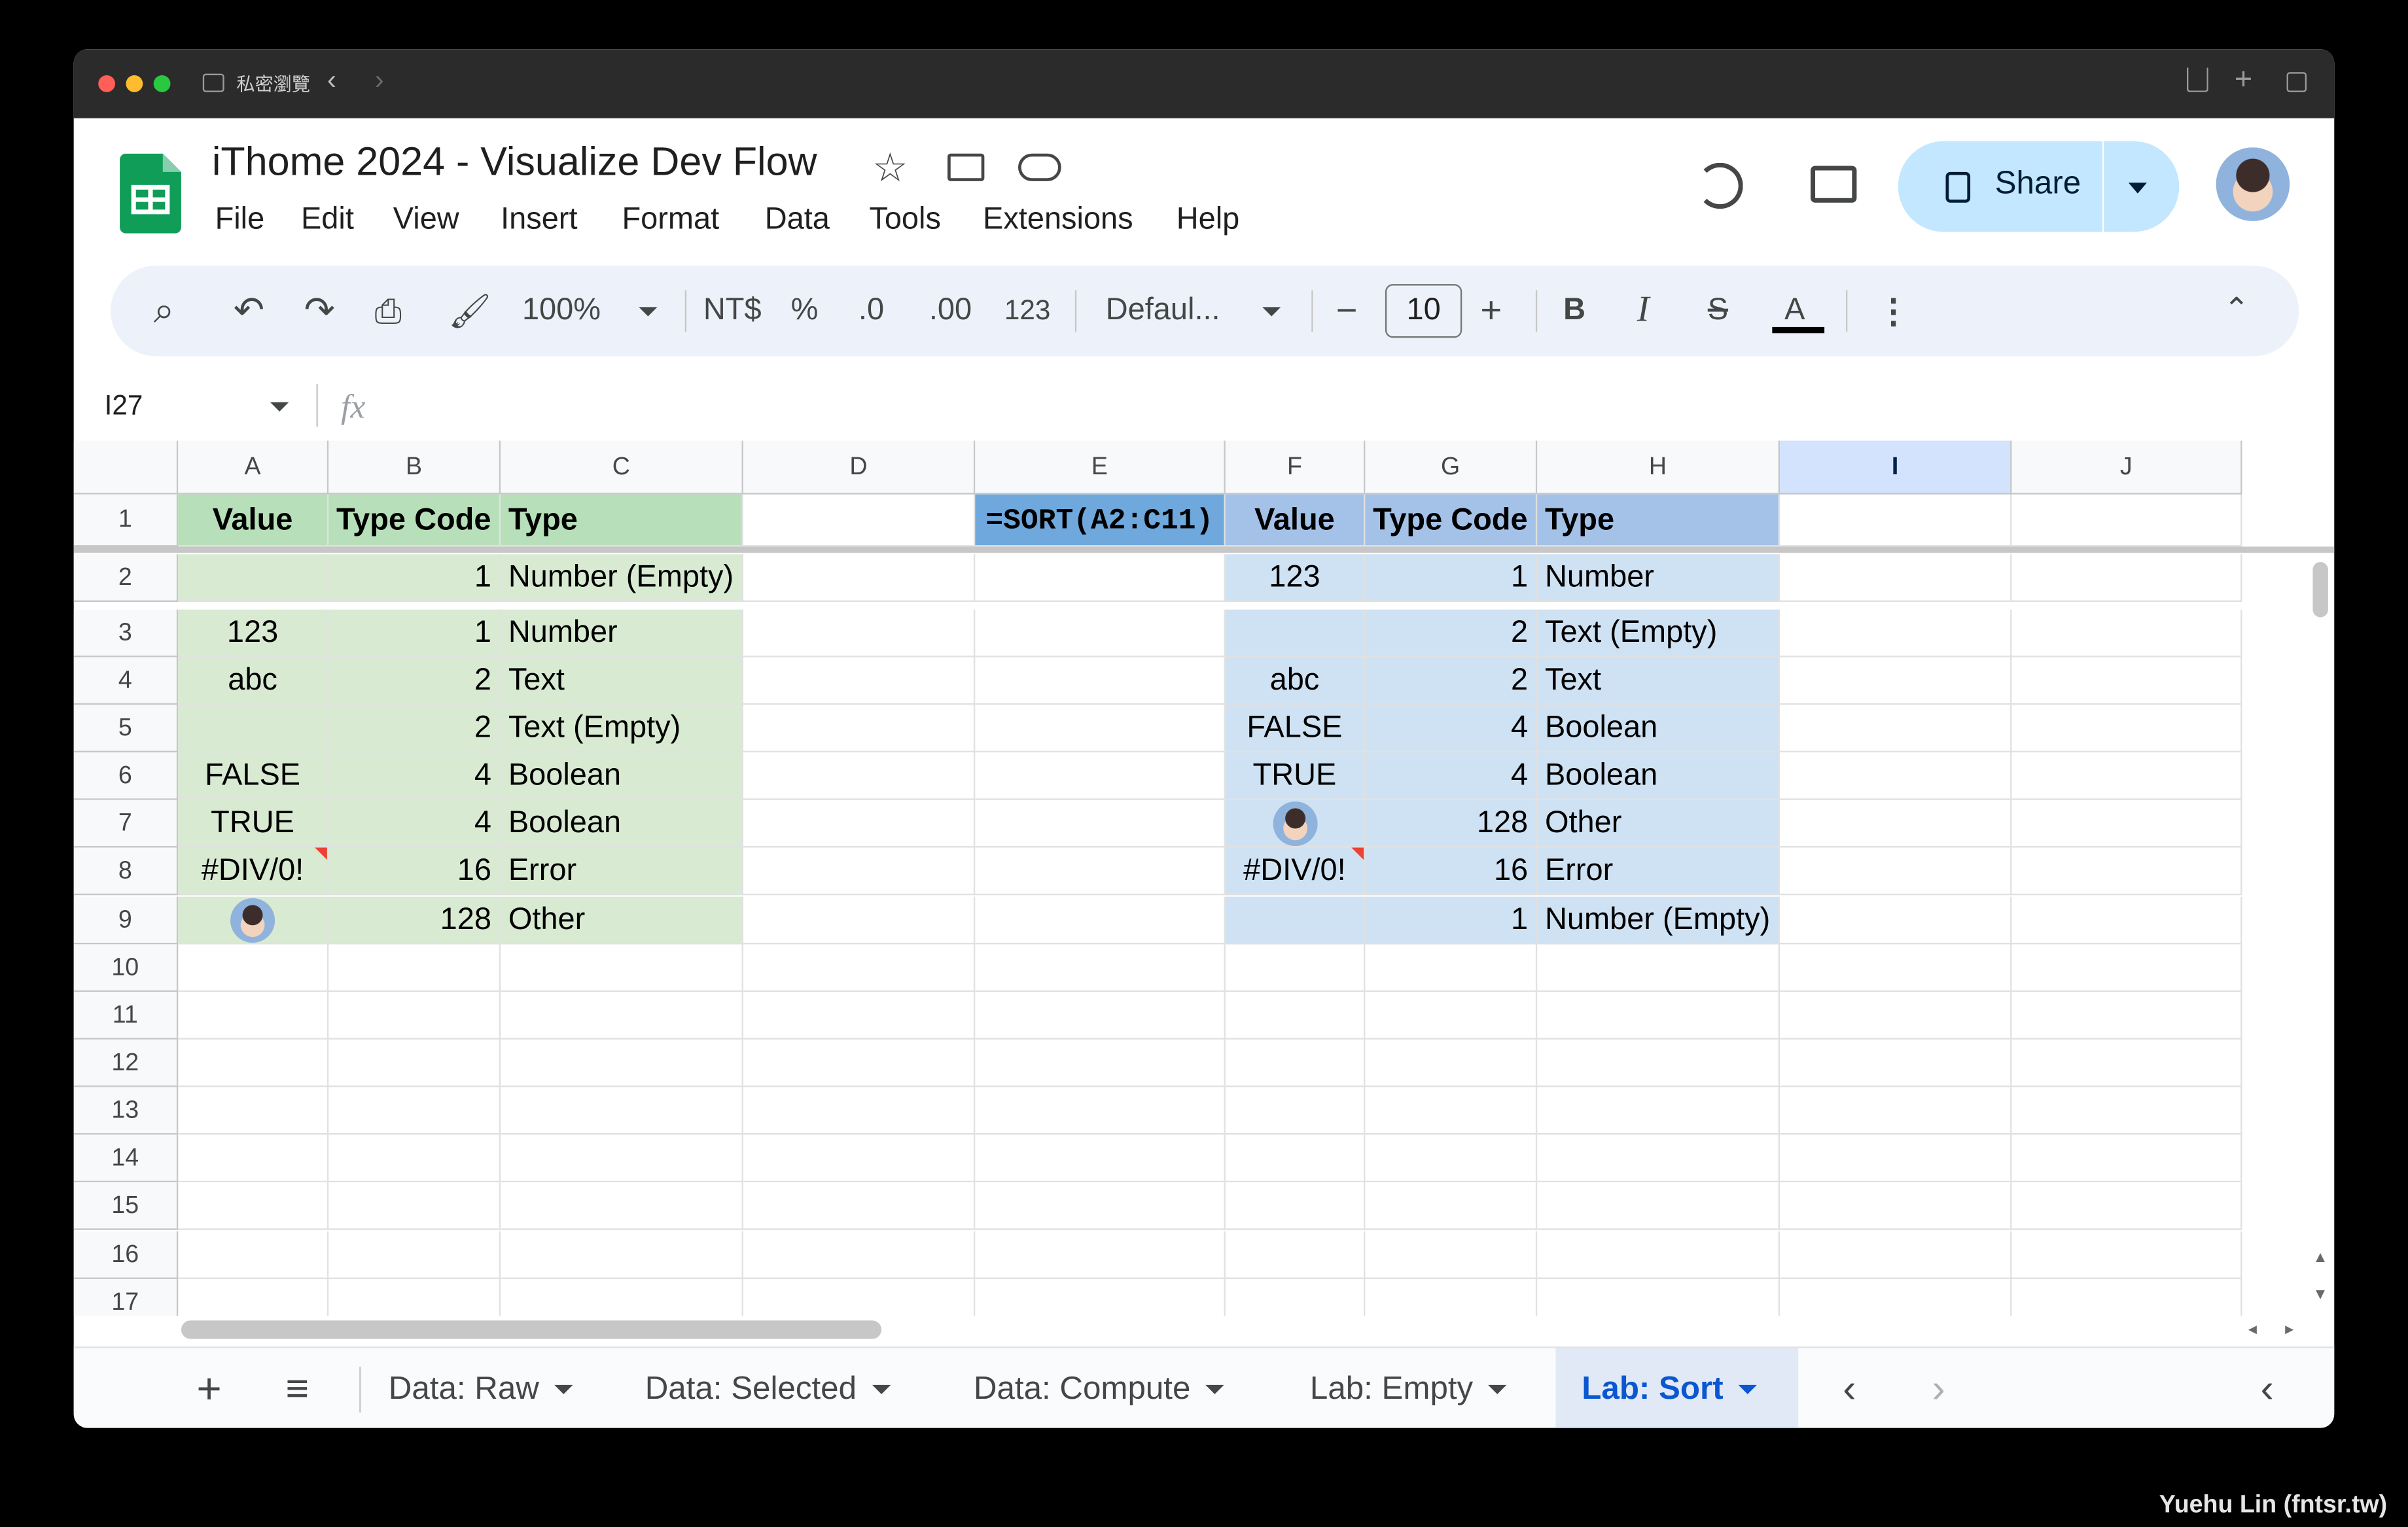 This screenshot has width=2408, height=1527. What do you see at coordinates (2253, 184) in the screenshot?
I see `account-avatar` at bounding box center [2253, 184].